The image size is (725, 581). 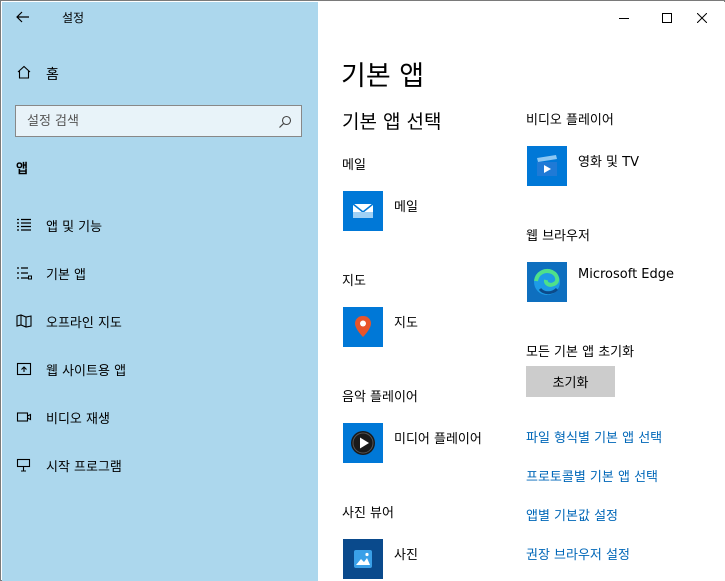 What do you see at coordinates (608, 162) in the screenshot?
I see `app-name: 영화 및 TV` at bounding box center [608, 162].